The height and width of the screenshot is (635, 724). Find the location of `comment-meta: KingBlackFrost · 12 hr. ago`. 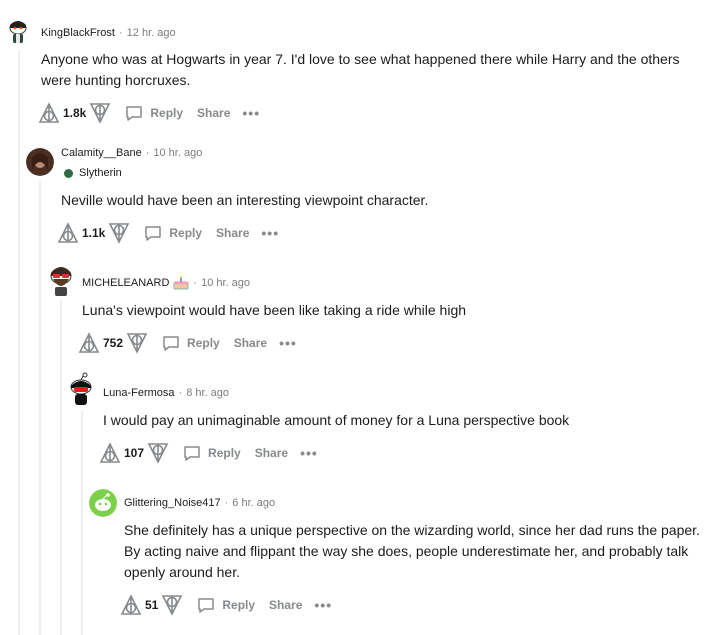

comment-meta: KingBlackFrost · 12 hr. ago is located at coordinates (108, 33).